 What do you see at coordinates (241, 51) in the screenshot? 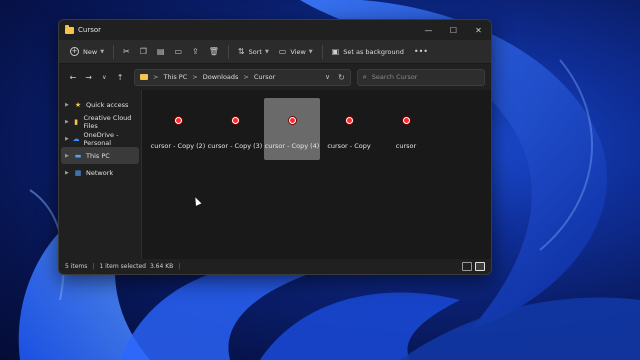
I see `sort-icon: ⇅` at bounding box center [241, 51].